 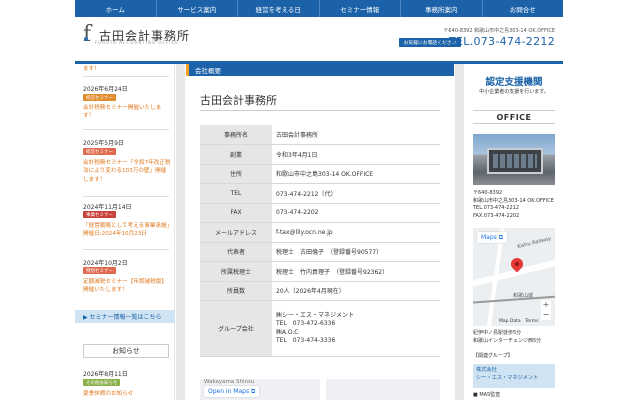 I want to click on certified-heading: 認定支援機関, so click(x=514, y=81).